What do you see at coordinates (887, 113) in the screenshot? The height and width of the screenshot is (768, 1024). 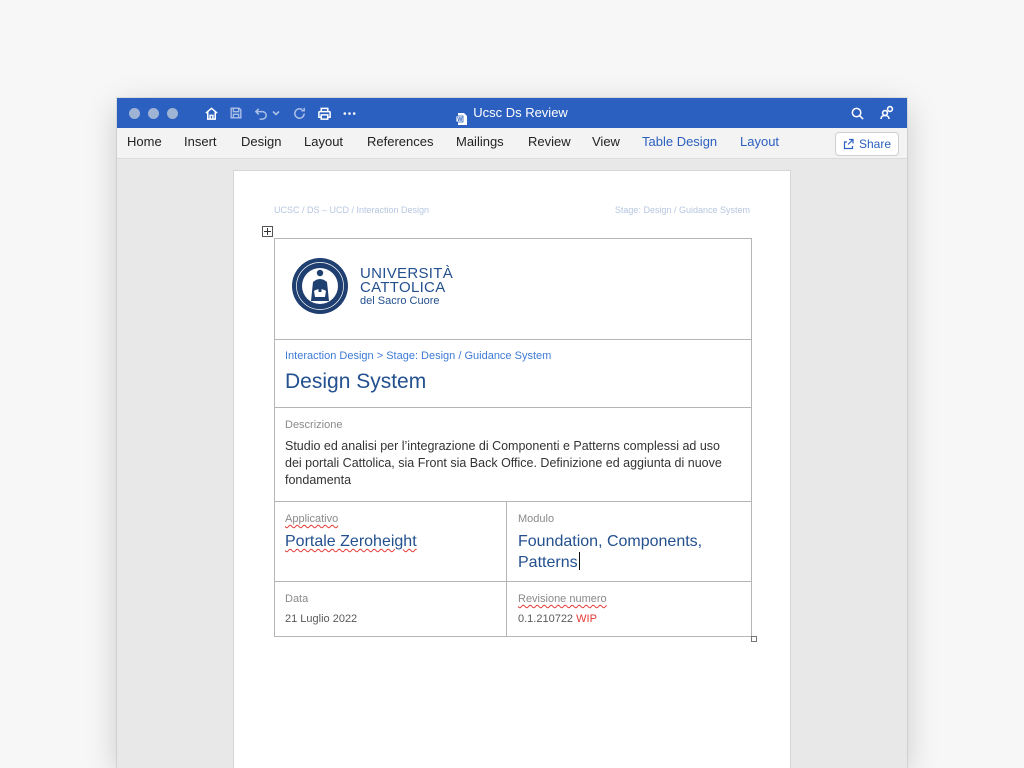 I see `account-icon` at bounding box center [887, 113].